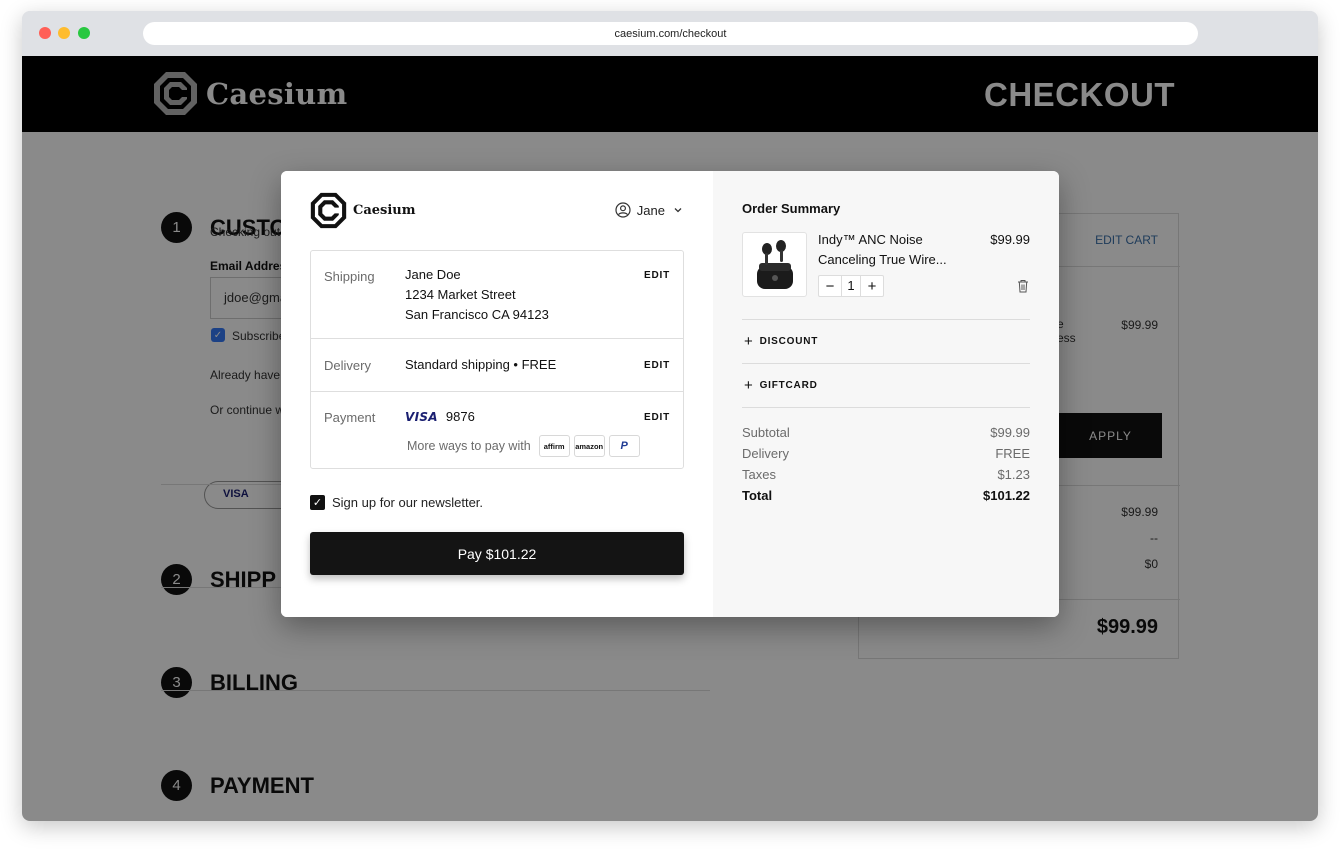  What do you see at coordinates (554, 446) in the screenshot?
I see `affirm-pay-option: affirm` at bounding box center [554, 446].